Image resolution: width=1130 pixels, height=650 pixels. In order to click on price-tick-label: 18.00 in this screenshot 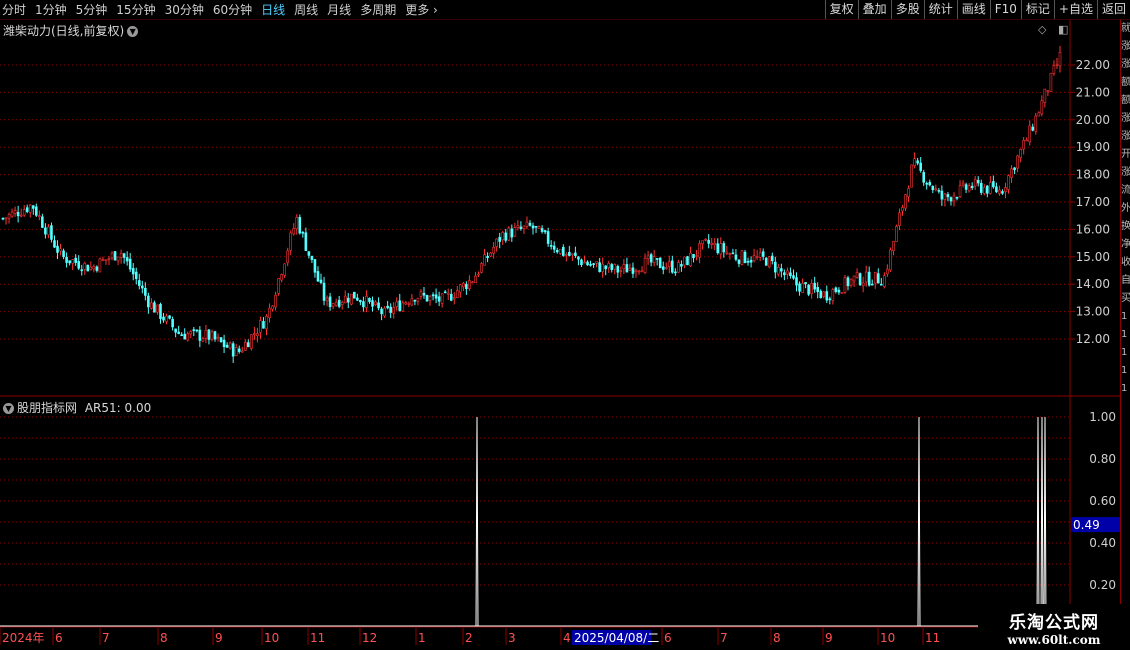, I will do `click(1093, 175)`.